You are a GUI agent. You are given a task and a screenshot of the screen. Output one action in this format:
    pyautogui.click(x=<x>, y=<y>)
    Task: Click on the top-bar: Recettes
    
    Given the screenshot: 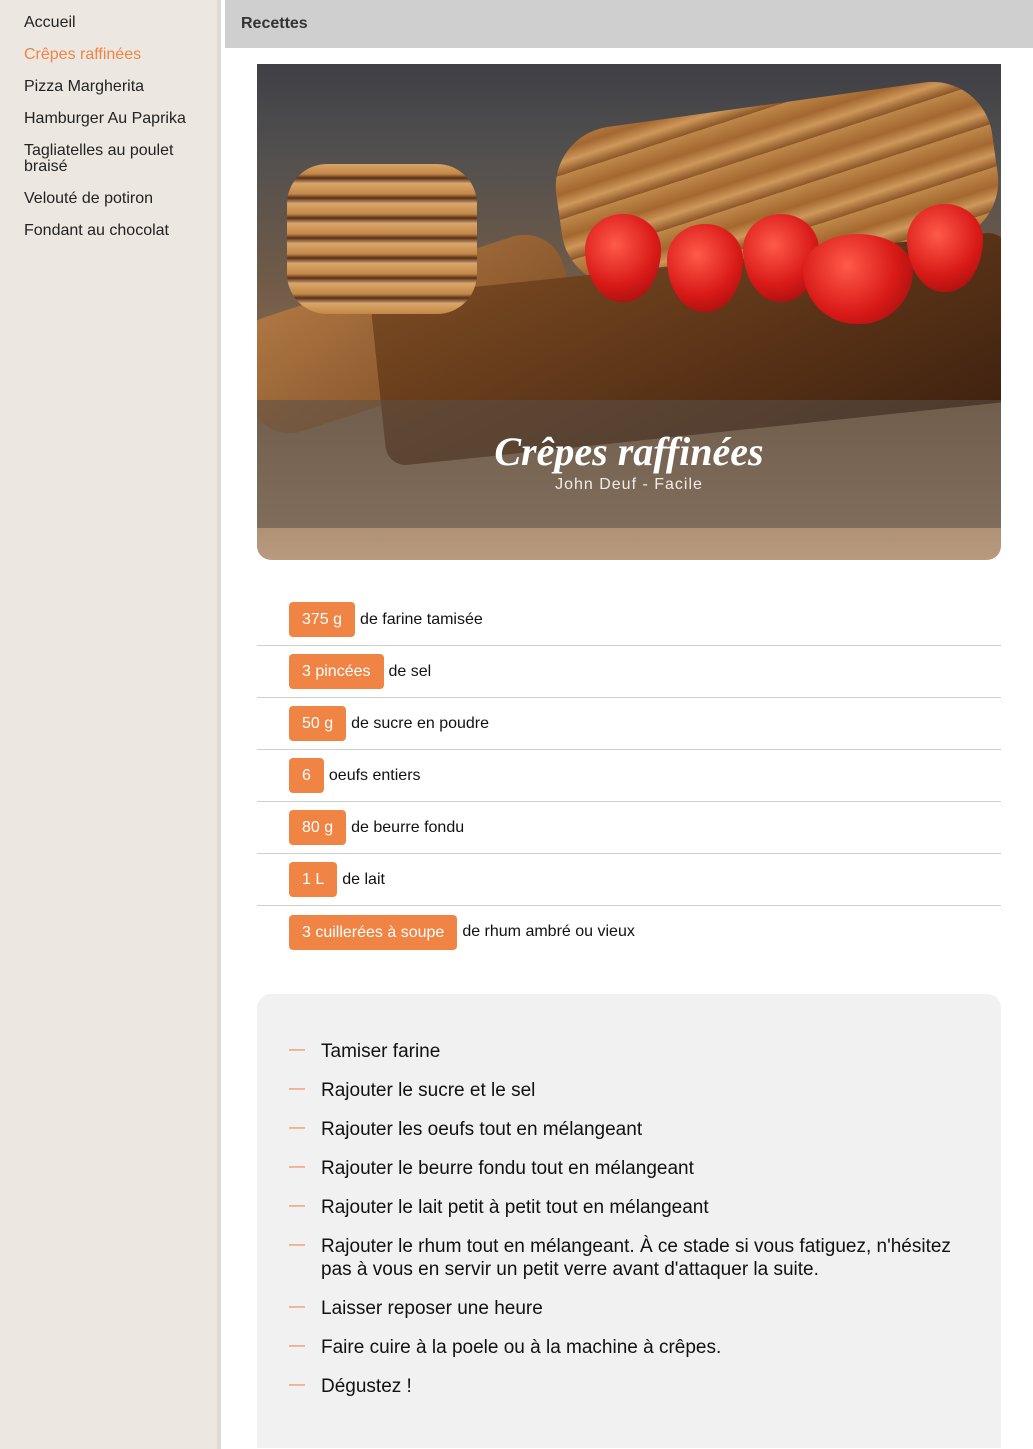 What is the action you would take?
    pyautogui.click(x=629, y=24)
    